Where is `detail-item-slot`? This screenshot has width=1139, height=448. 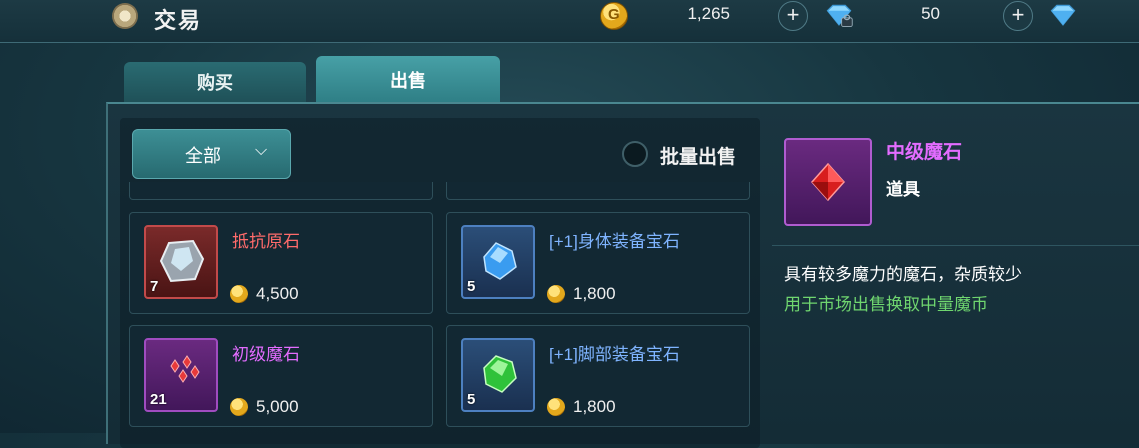
detail-item-slot is located at coordinates (828, 182).